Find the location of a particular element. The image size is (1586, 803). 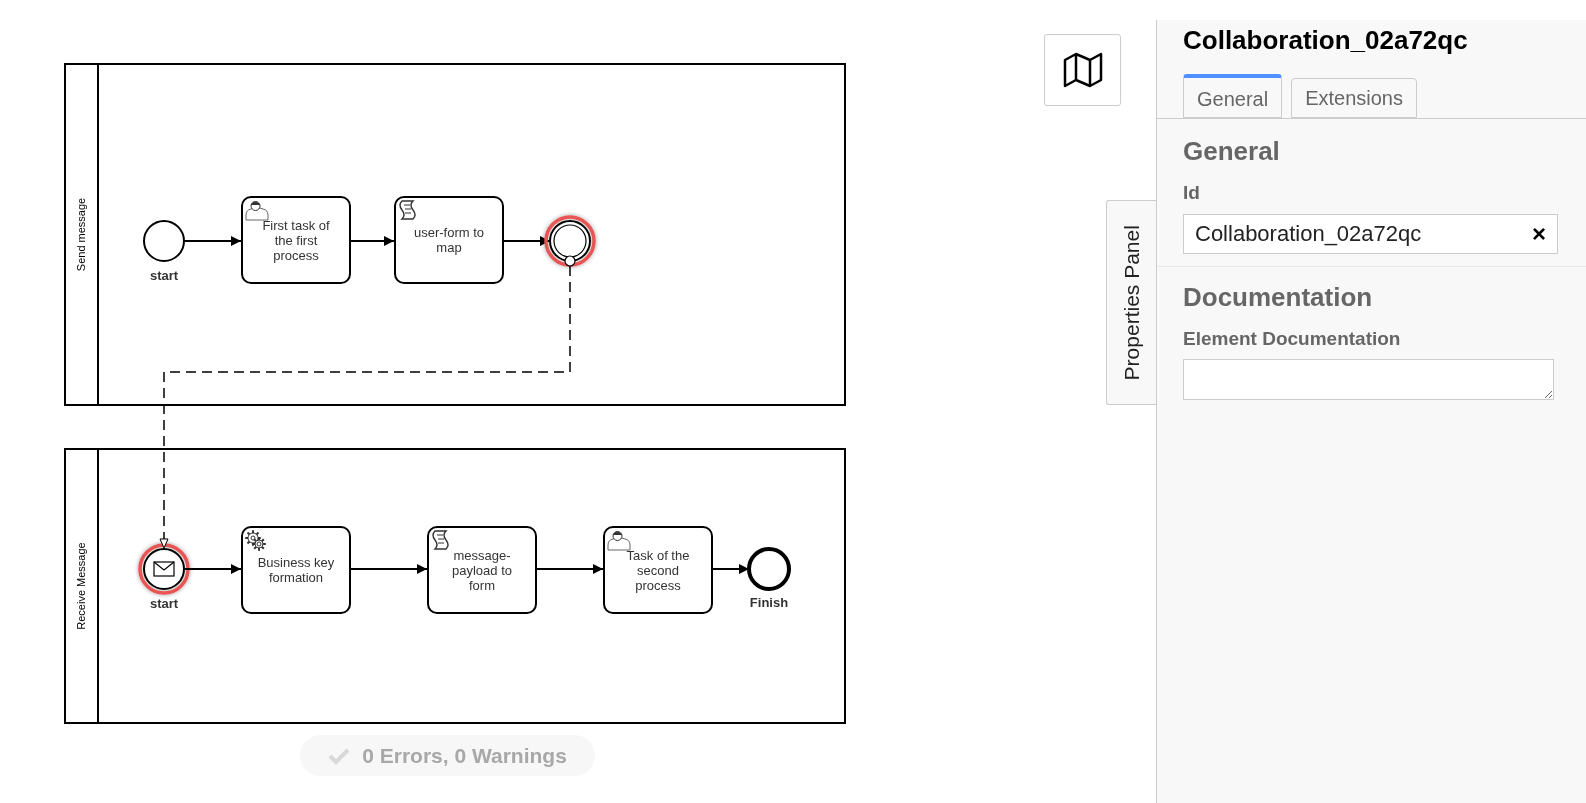

id-field: Collaboration_02a72qc × is located at coordinates (1370, 233).